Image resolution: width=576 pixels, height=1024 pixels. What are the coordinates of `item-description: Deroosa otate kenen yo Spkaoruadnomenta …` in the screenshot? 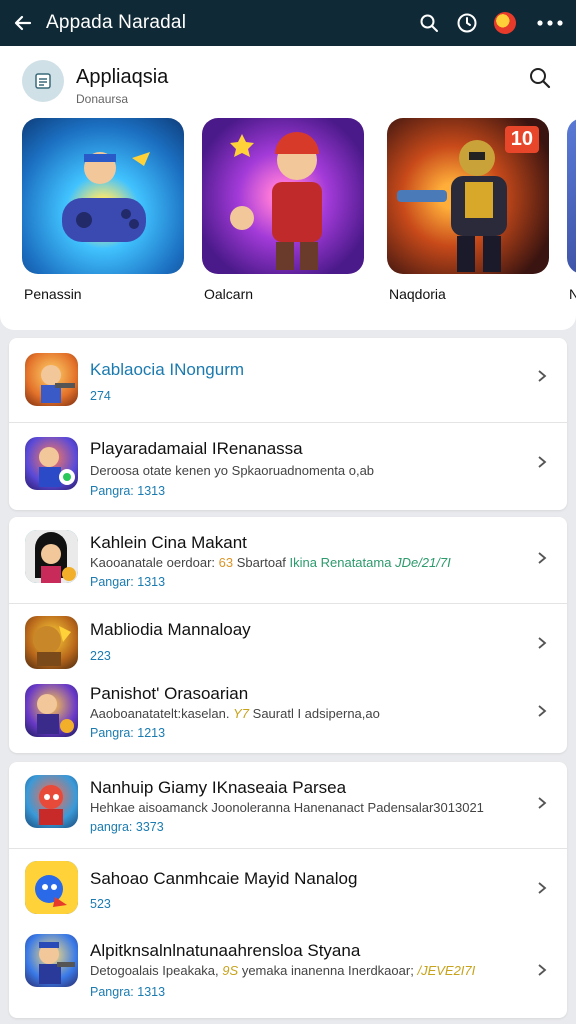 It's located at (232, 470).